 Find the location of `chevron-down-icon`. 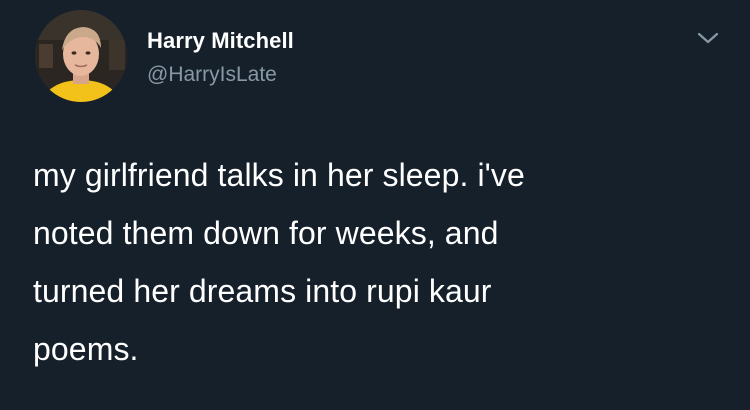

chevron-down-icon is located at coordinates (708, 38).